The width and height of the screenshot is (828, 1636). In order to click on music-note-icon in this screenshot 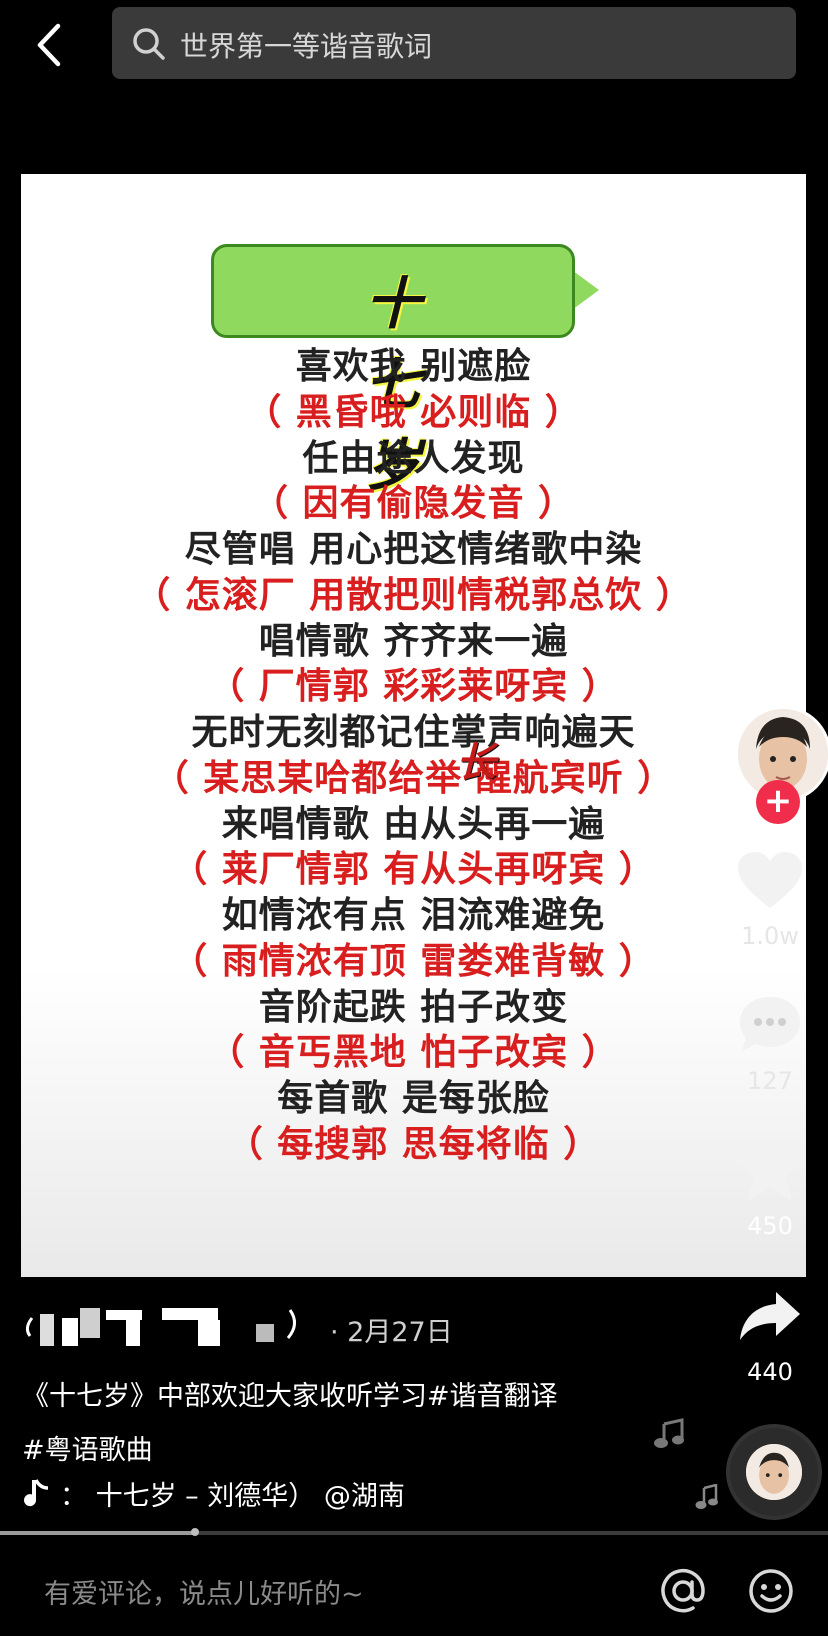, I will do `click(36, 1493)`.